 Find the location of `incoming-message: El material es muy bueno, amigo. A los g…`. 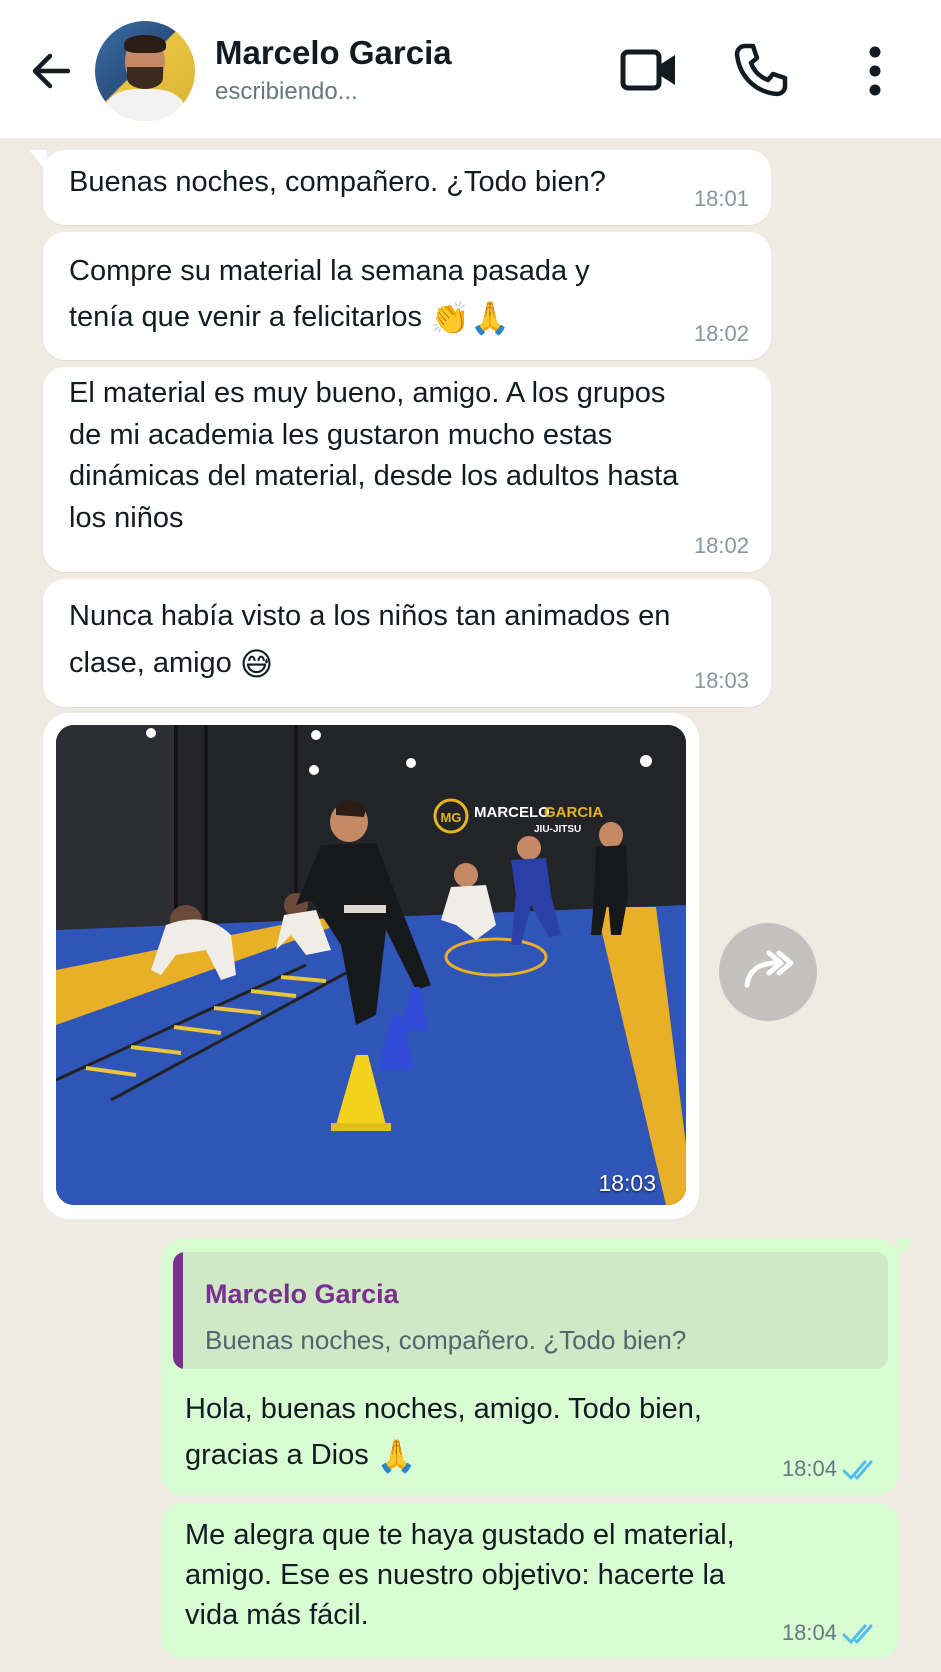

incoming-message: El material es muy bueno, amigo. A los g… is located at coordinates (407, 469).